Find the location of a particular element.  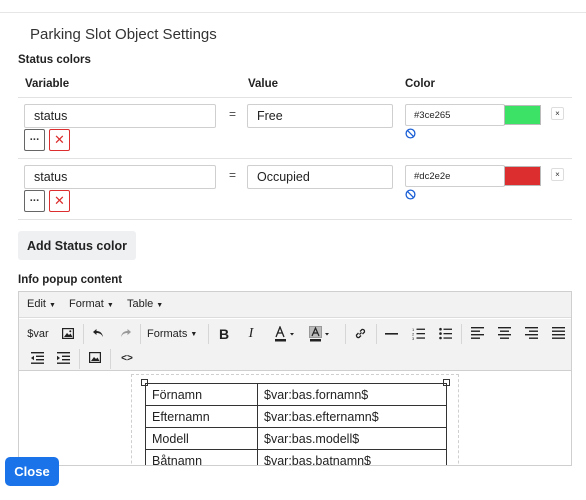

table-cell-label: Båtnamn is located at coordinates (201, 457).